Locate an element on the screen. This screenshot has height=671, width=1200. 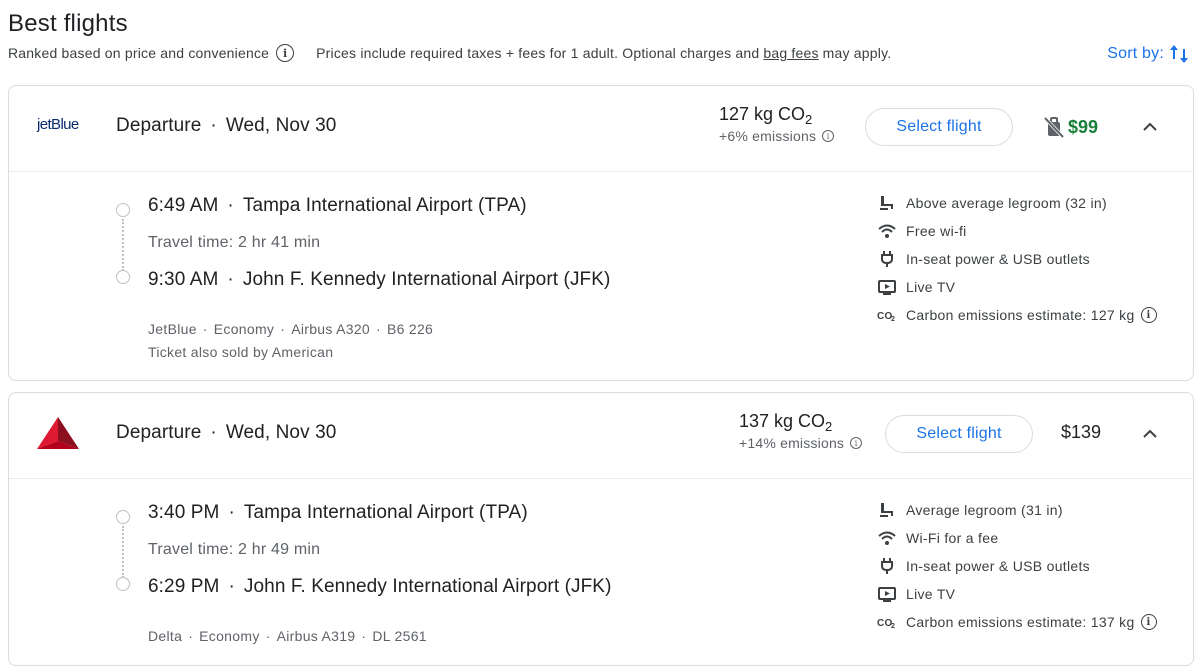
emissions: 137 kg CO2 +14% emissions i is located at coordinates (801, 431).